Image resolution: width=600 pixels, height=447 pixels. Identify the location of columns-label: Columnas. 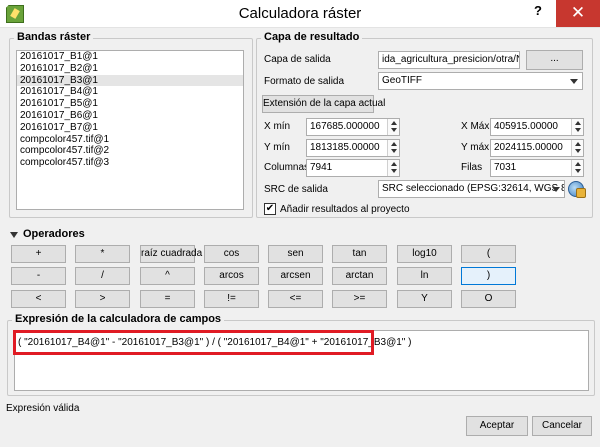
(287, 167).